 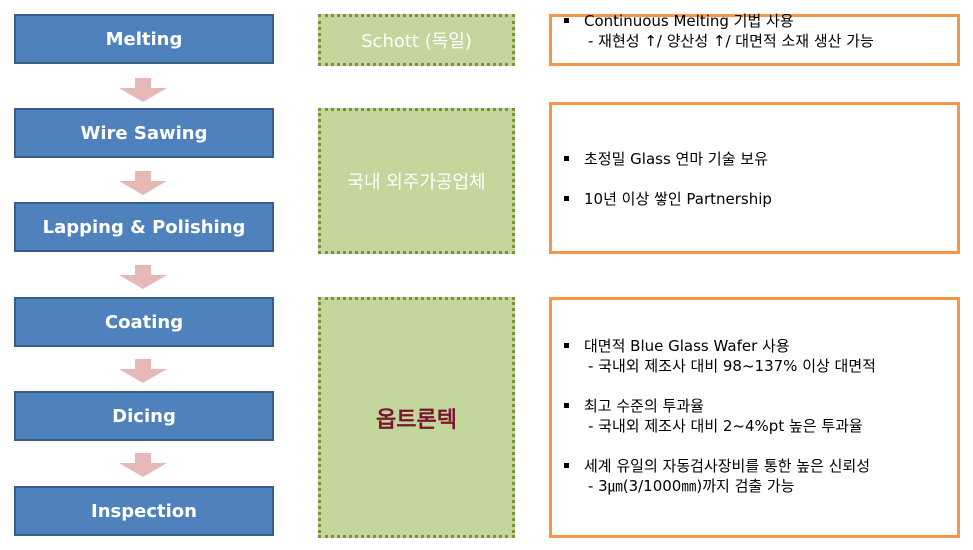 I want to click on detail-bullet: 10년 이상 쌓인 Partnership, so click(x=755, y=199).